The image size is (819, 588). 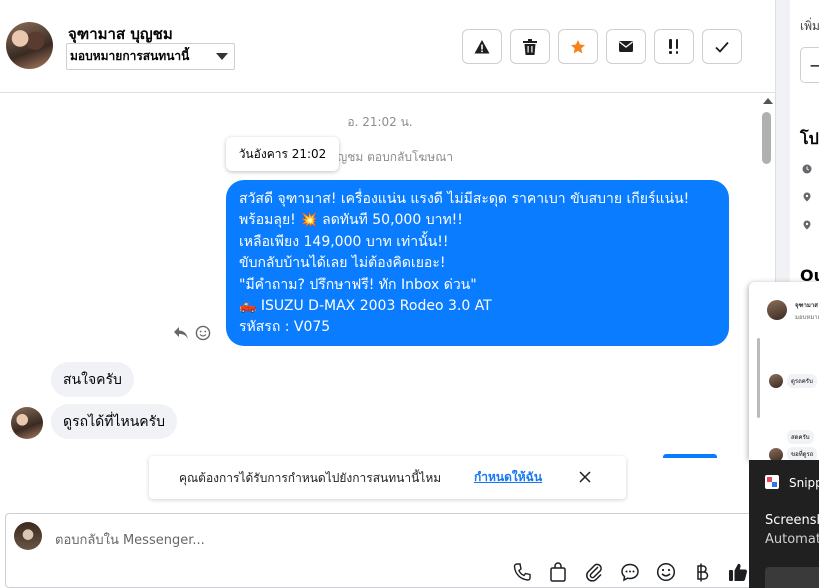 I want to click on assign-conversation-dropdown: มอบหมายการสนทนานี้, so click(x=150, y=56).